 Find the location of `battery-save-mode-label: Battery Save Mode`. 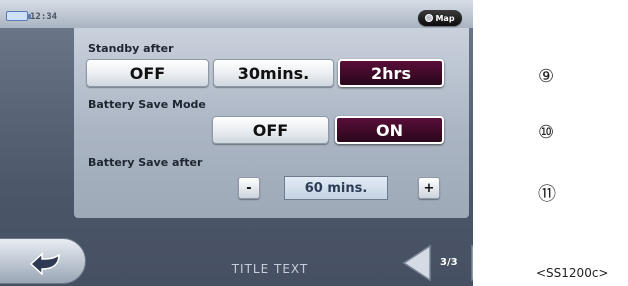

battery-save-mode-label: Battery Save Mode is located at coordinates (147, 104).